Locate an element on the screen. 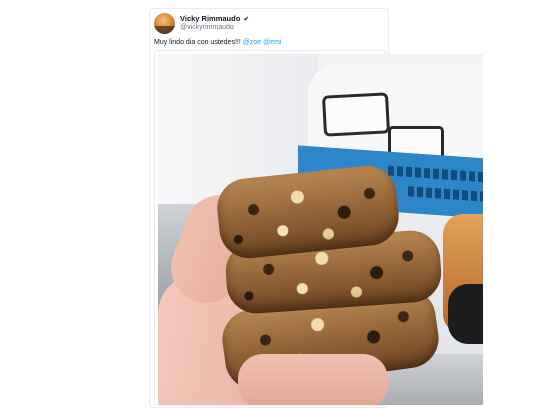 The width and height of the screenshot is (540, 408). tweet-text: Muy lindo dia con ustedes!!! @zoe @emi is located at coordinates (217, 42).